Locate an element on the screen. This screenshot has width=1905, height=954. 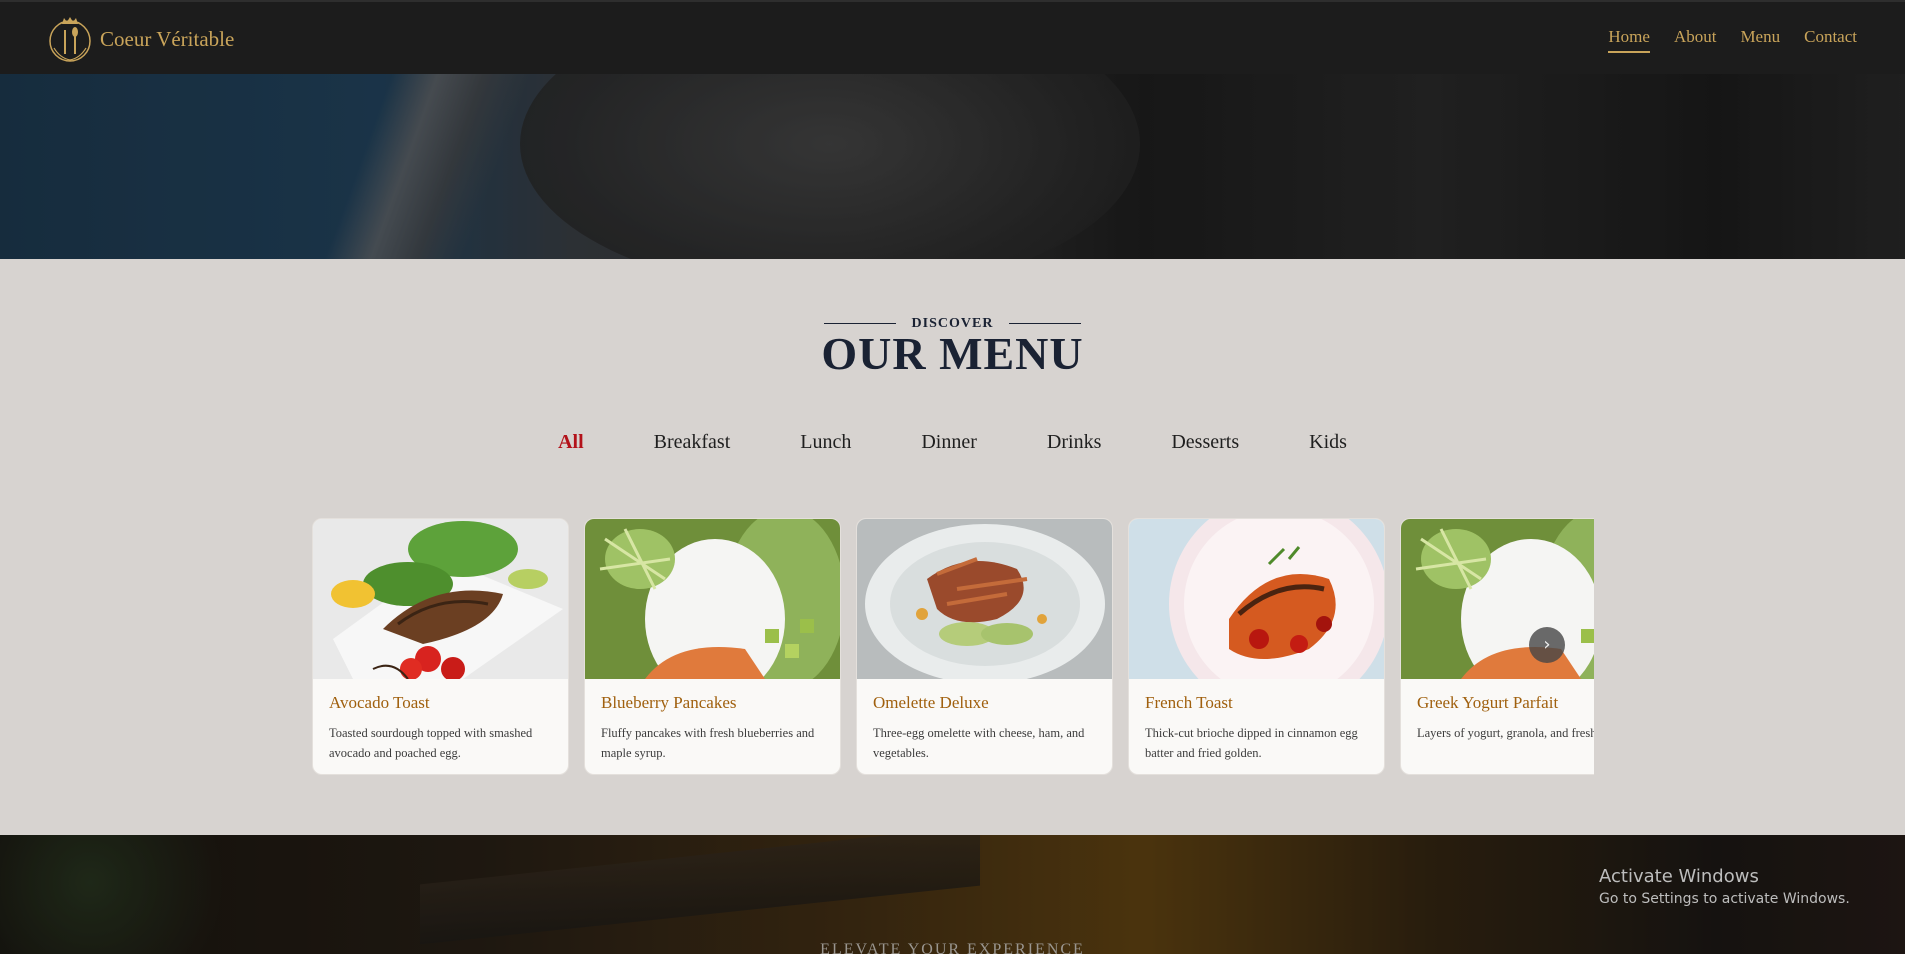
tab-dinner: Dinner is located at coordinates (949, 442).